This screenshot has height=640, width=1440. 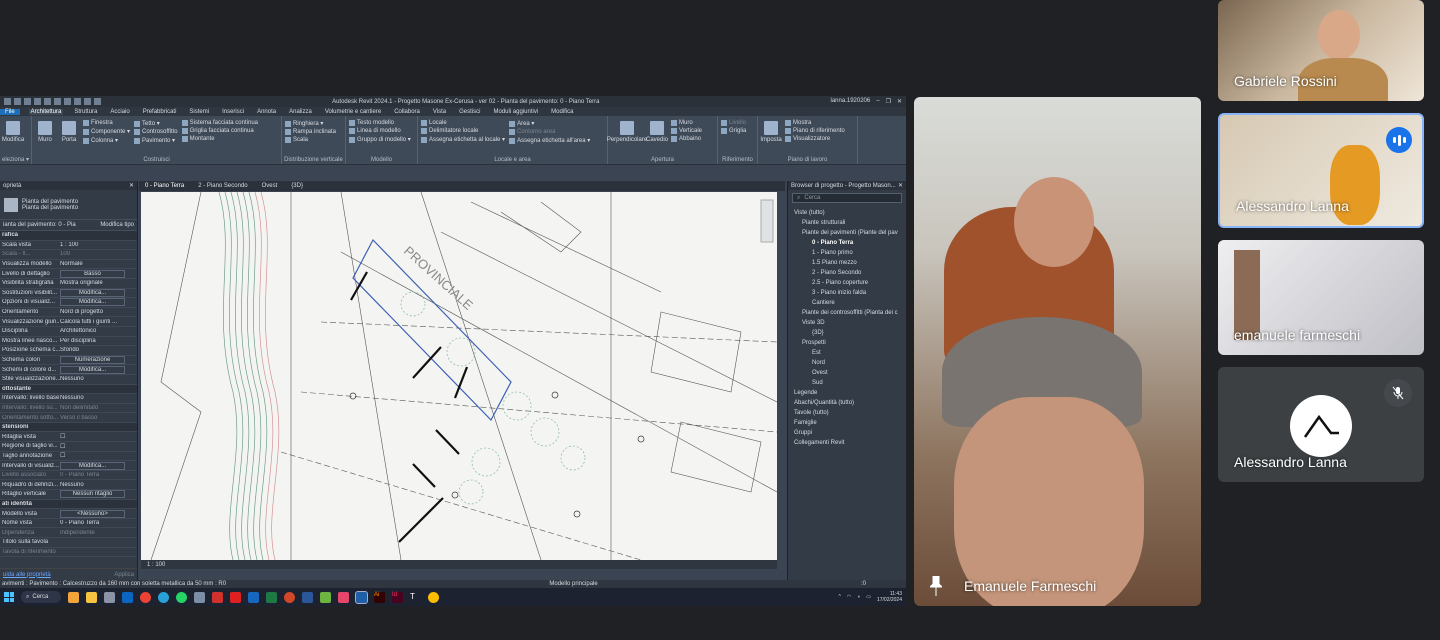 What do you see at coordinates (515, 112) in the screenshot?
I see `ribbon-tab: Moduli aggiuntivi` at bounding box center [515, 112].